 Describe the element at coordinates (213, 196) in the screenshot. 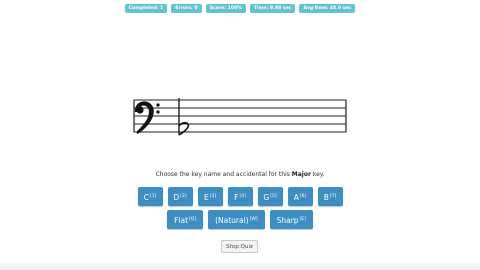

I see `shortcut-hint: [3]` at that location.